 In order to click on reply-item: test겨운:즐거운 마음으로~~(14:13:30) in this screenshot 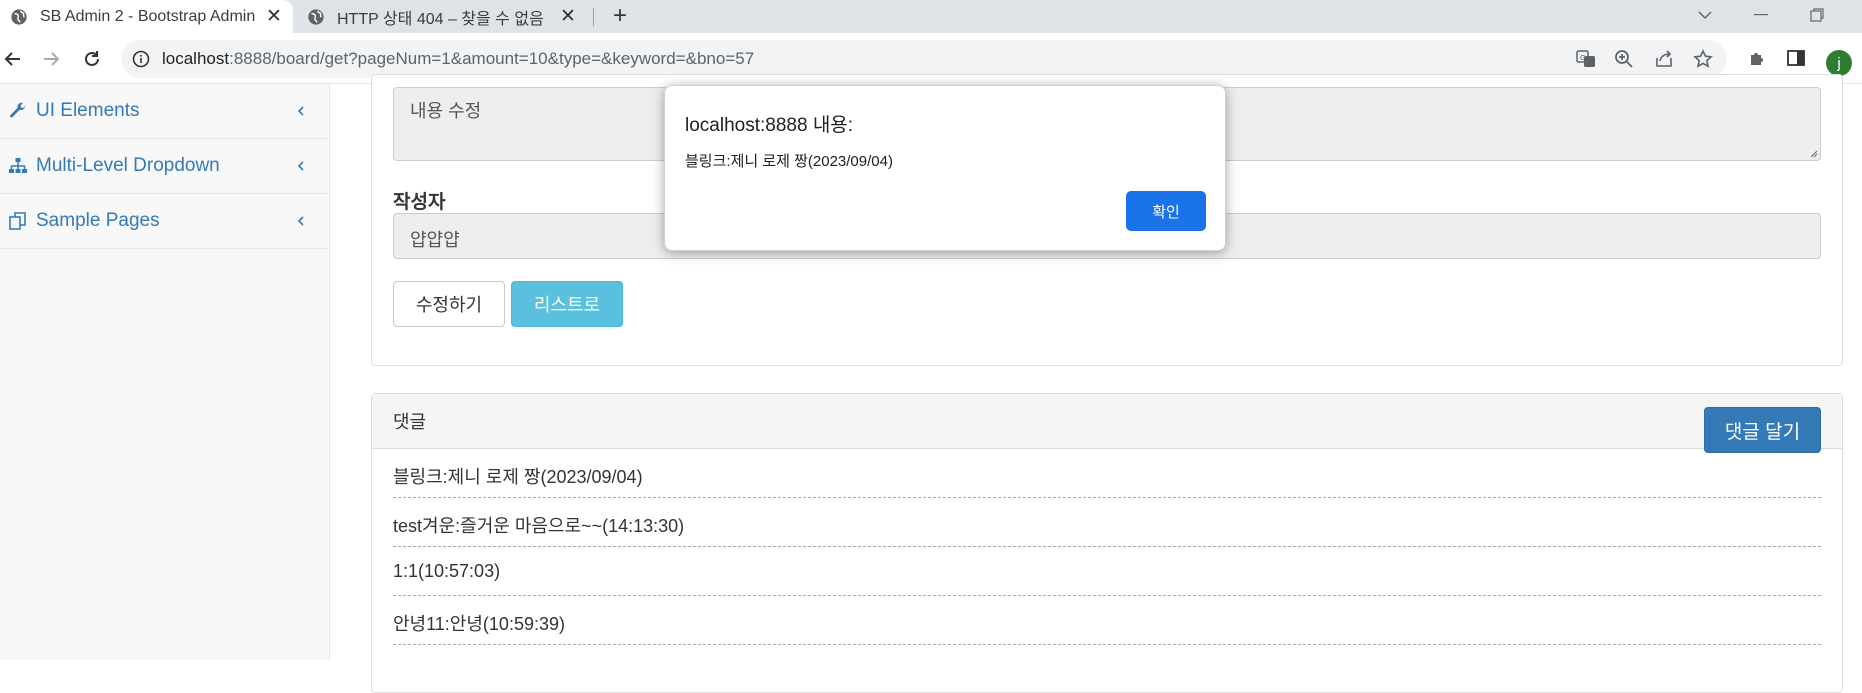, I will do `click(1107, 522)`.